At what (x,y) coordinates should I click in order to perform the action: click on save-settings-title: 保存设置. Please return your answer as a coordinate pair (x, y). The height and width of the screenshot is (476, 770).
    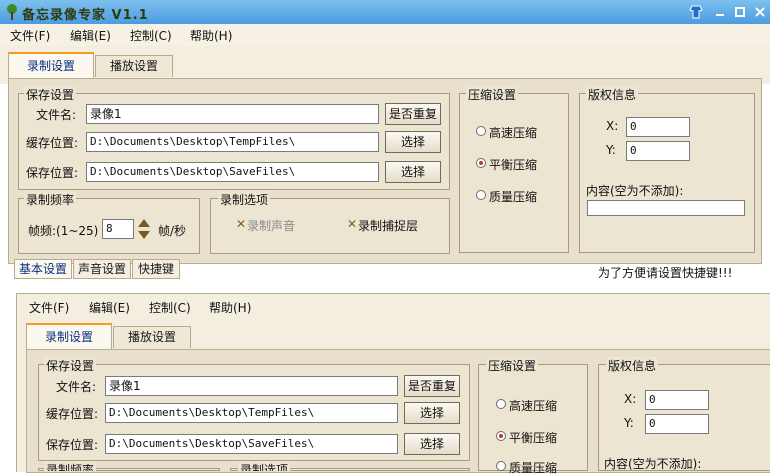
    Looking at the image, I should click on (50, 94).